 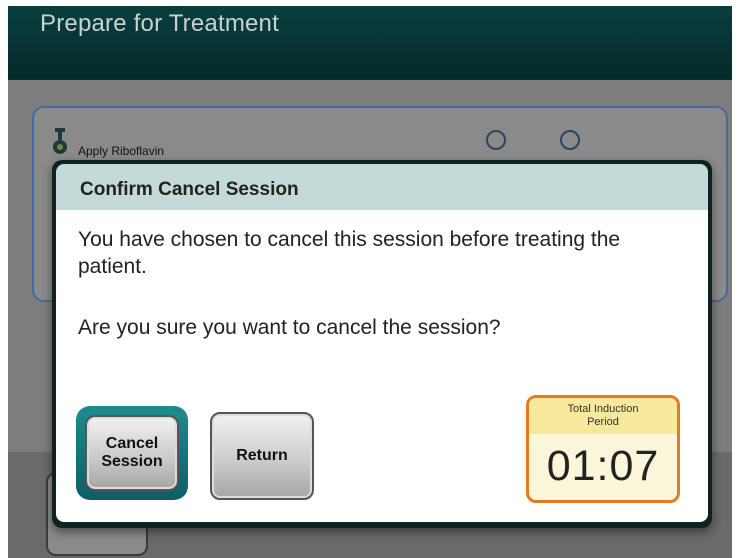 What do you see at coordinates (382, 187) in the screenshot?
I see `dialog-header: Confirm Cancel Session` at bounding box center [382, 187].